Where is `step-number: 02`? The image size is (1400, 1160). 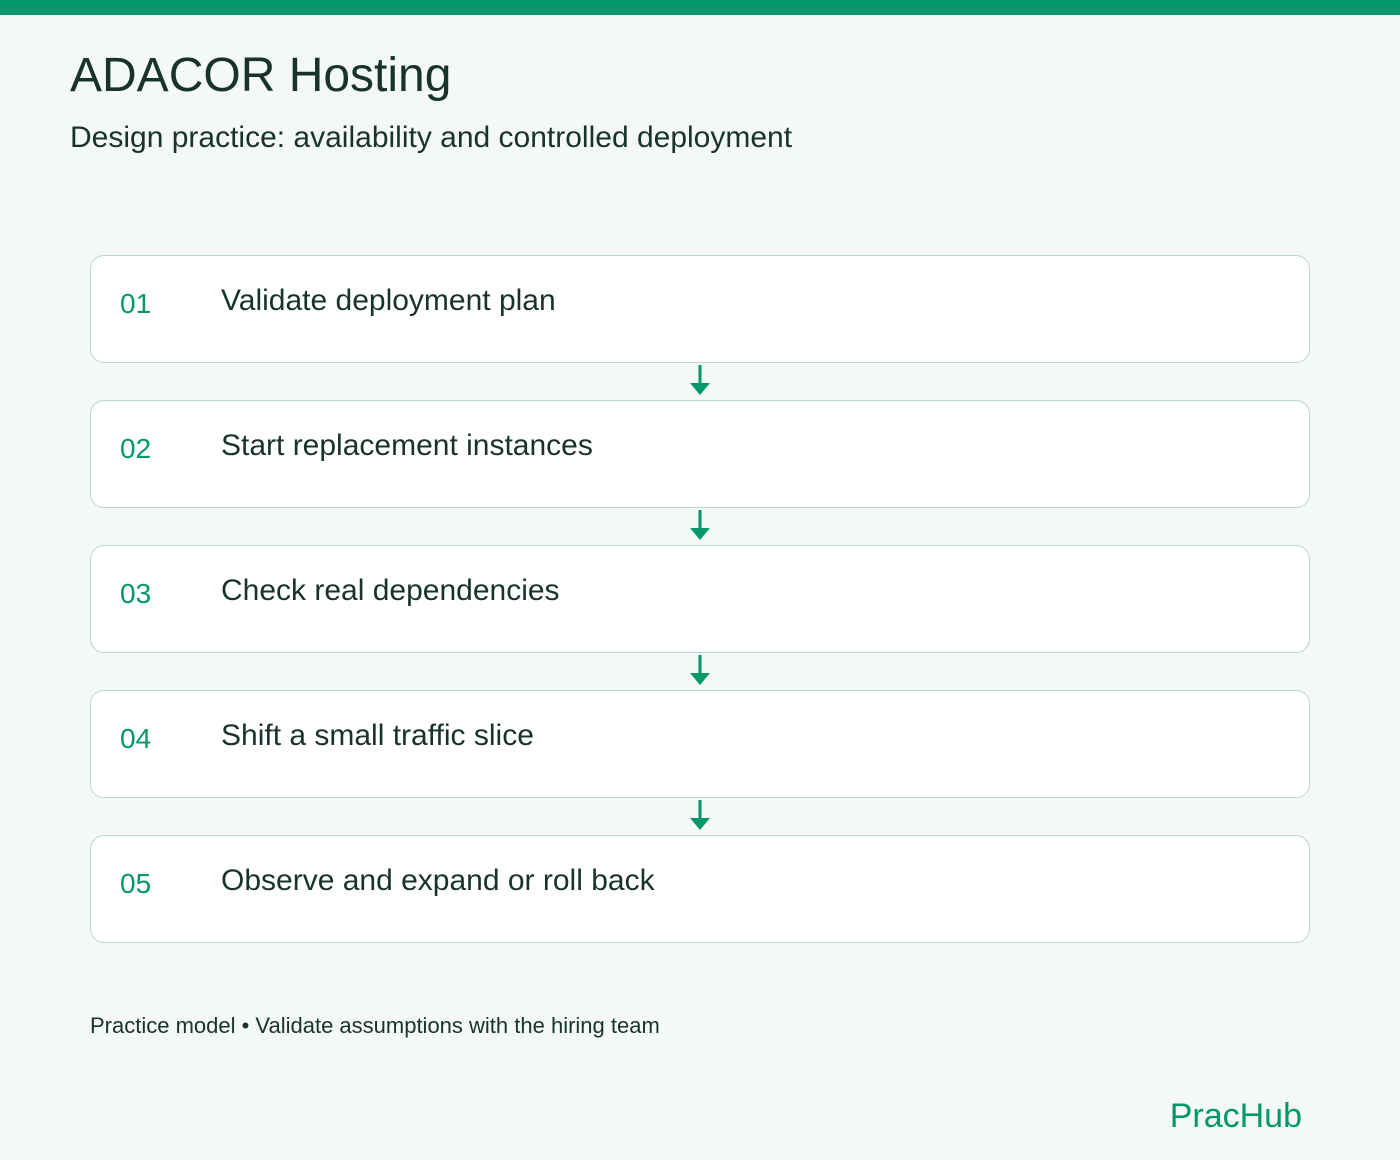
step-number: 02 is located at coordinates (136, 448).